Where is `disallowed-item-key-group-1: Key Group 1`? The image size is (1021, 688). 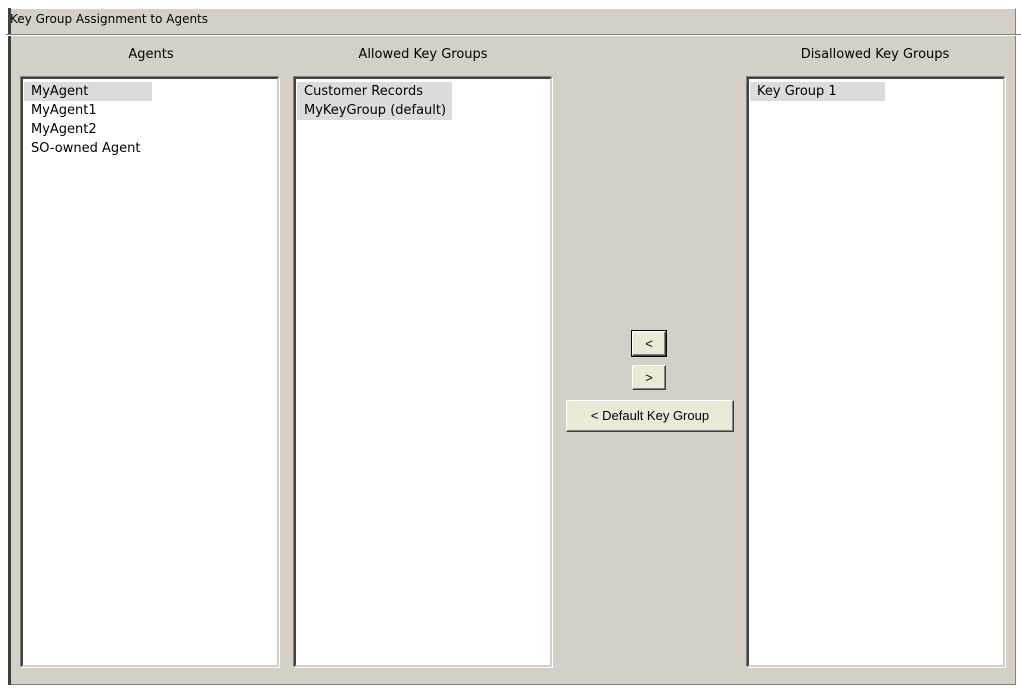
disallowed-item-key-group-1: Key Group 1 is located at coordinates (817, 91).